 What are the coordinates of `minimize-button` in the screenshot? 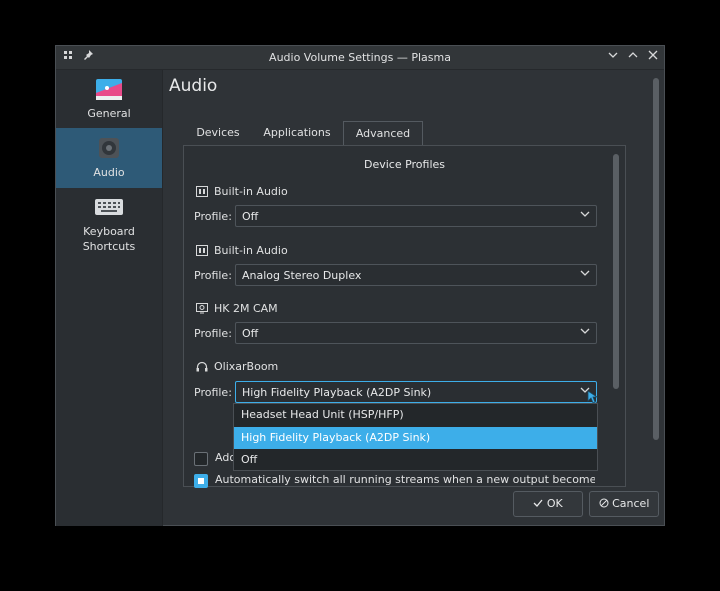 It's located at (613, 56).